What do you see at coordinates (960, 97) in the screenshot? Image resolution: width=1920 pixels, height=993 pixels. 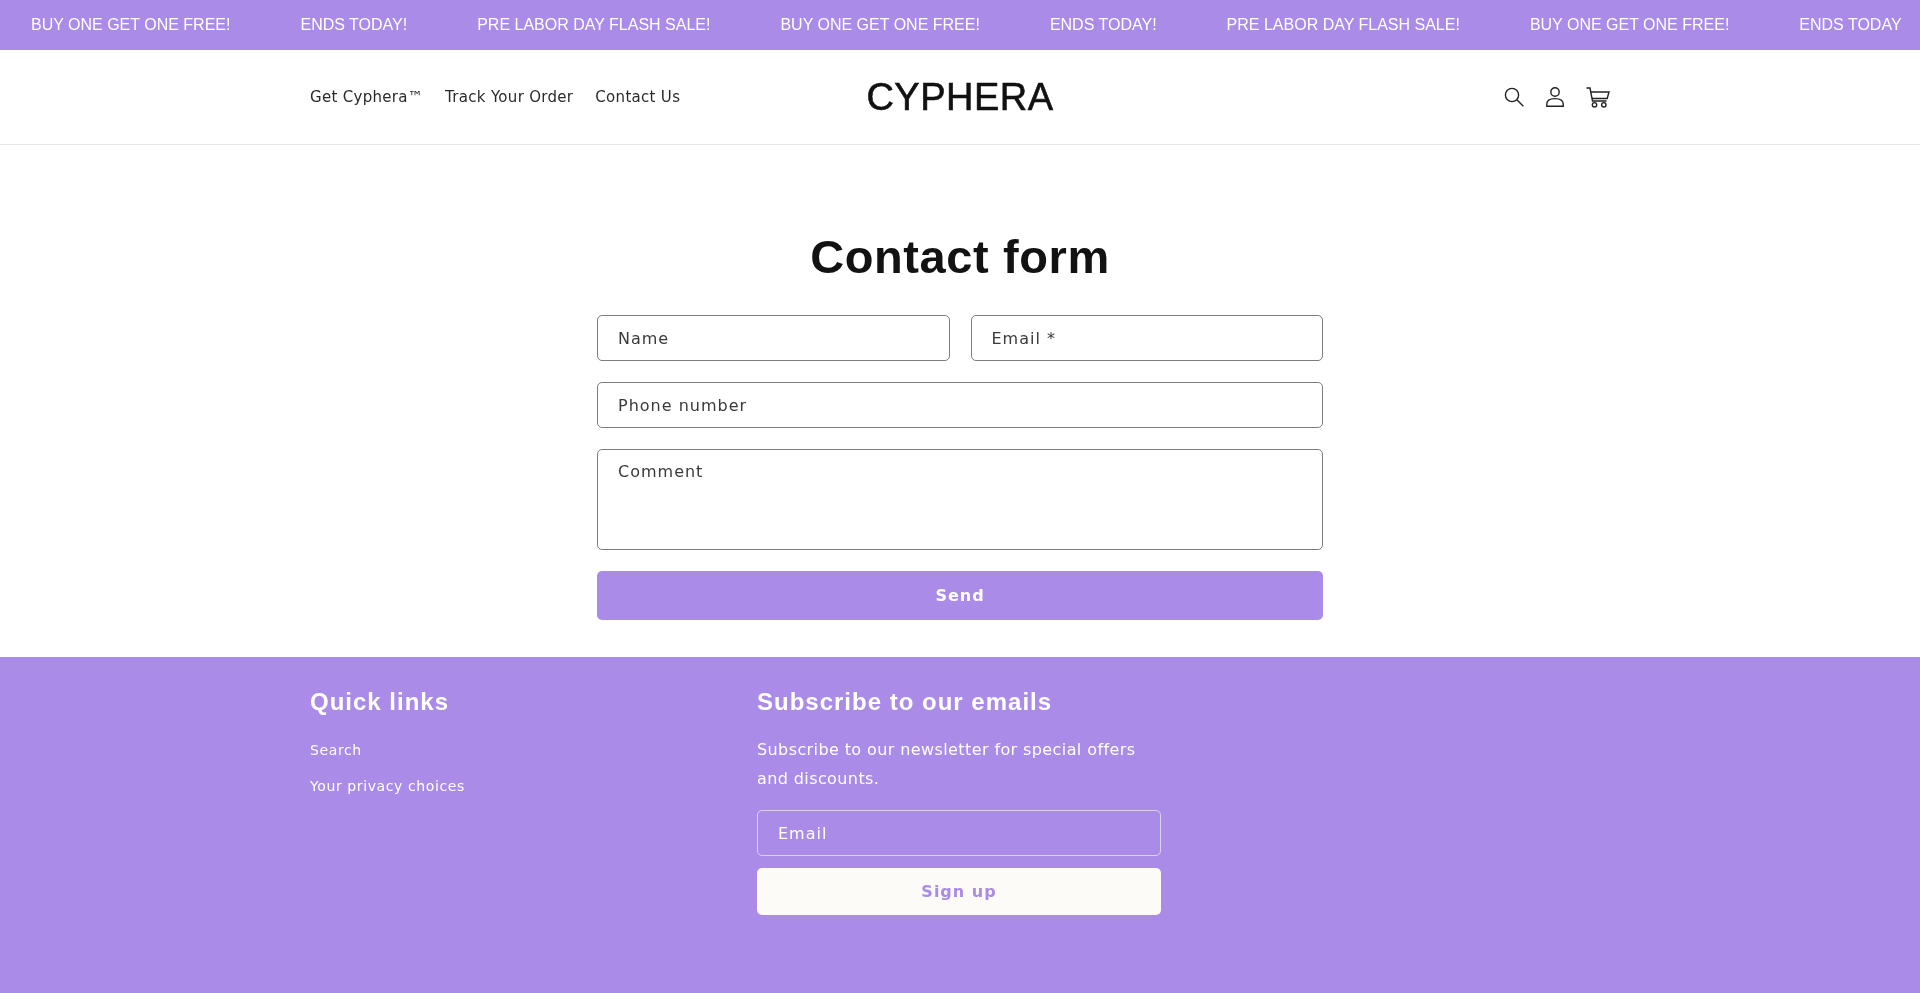 I see `site-logo: CYPHERA` at bounding box center [960, 97].